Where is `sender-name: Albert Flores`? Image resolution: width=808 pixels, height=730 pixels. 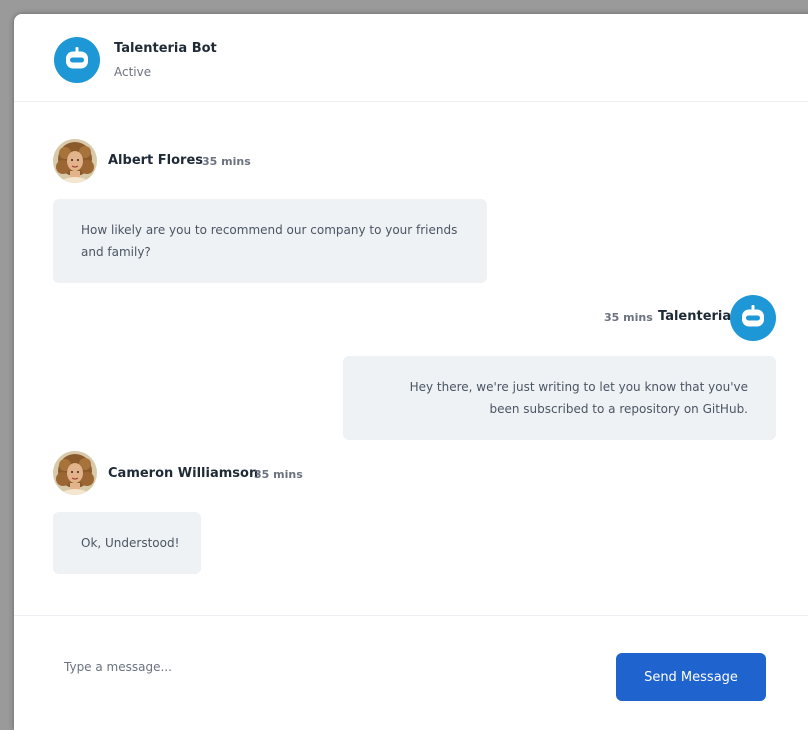
sender-name: Albert Flores is located at coordinates (156, 160).